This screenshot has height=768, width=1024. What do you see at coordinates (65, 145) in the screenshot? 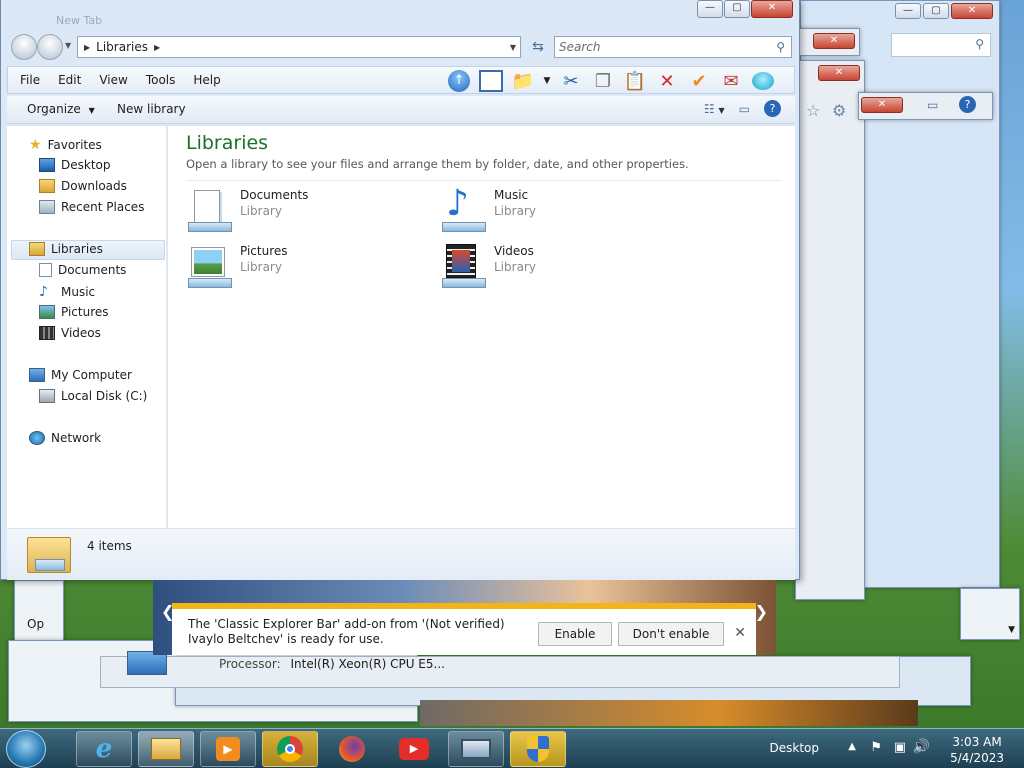
I see `nav-favorites: ★ Favorites` at bounding box center [65, 145].